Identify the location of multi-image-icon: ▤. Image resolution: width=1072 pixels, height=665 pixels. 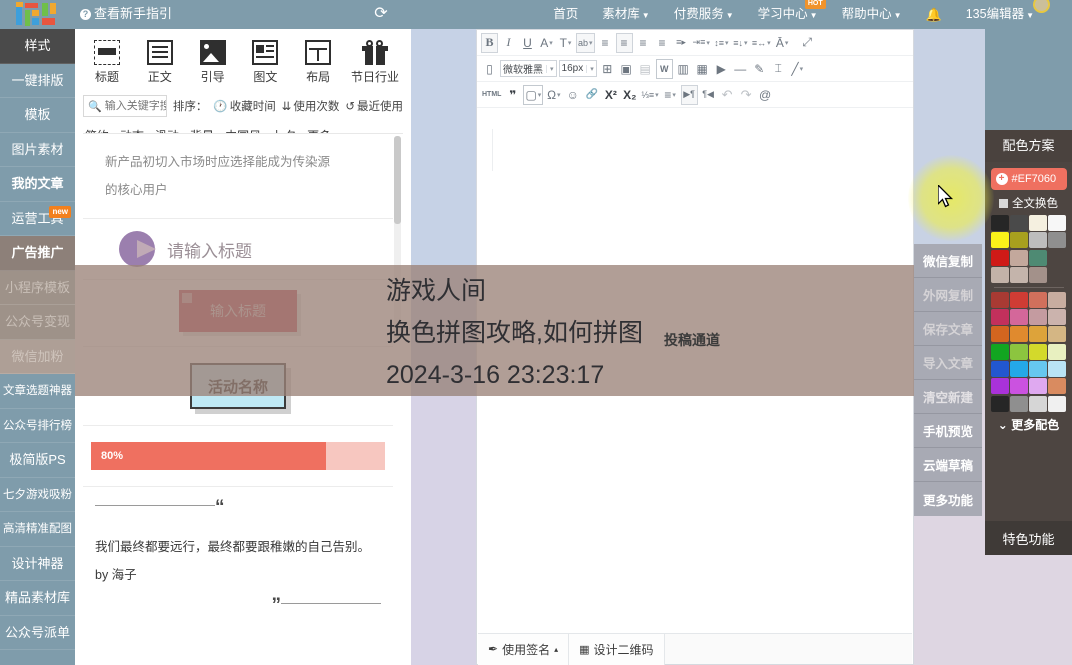
(645, 69).